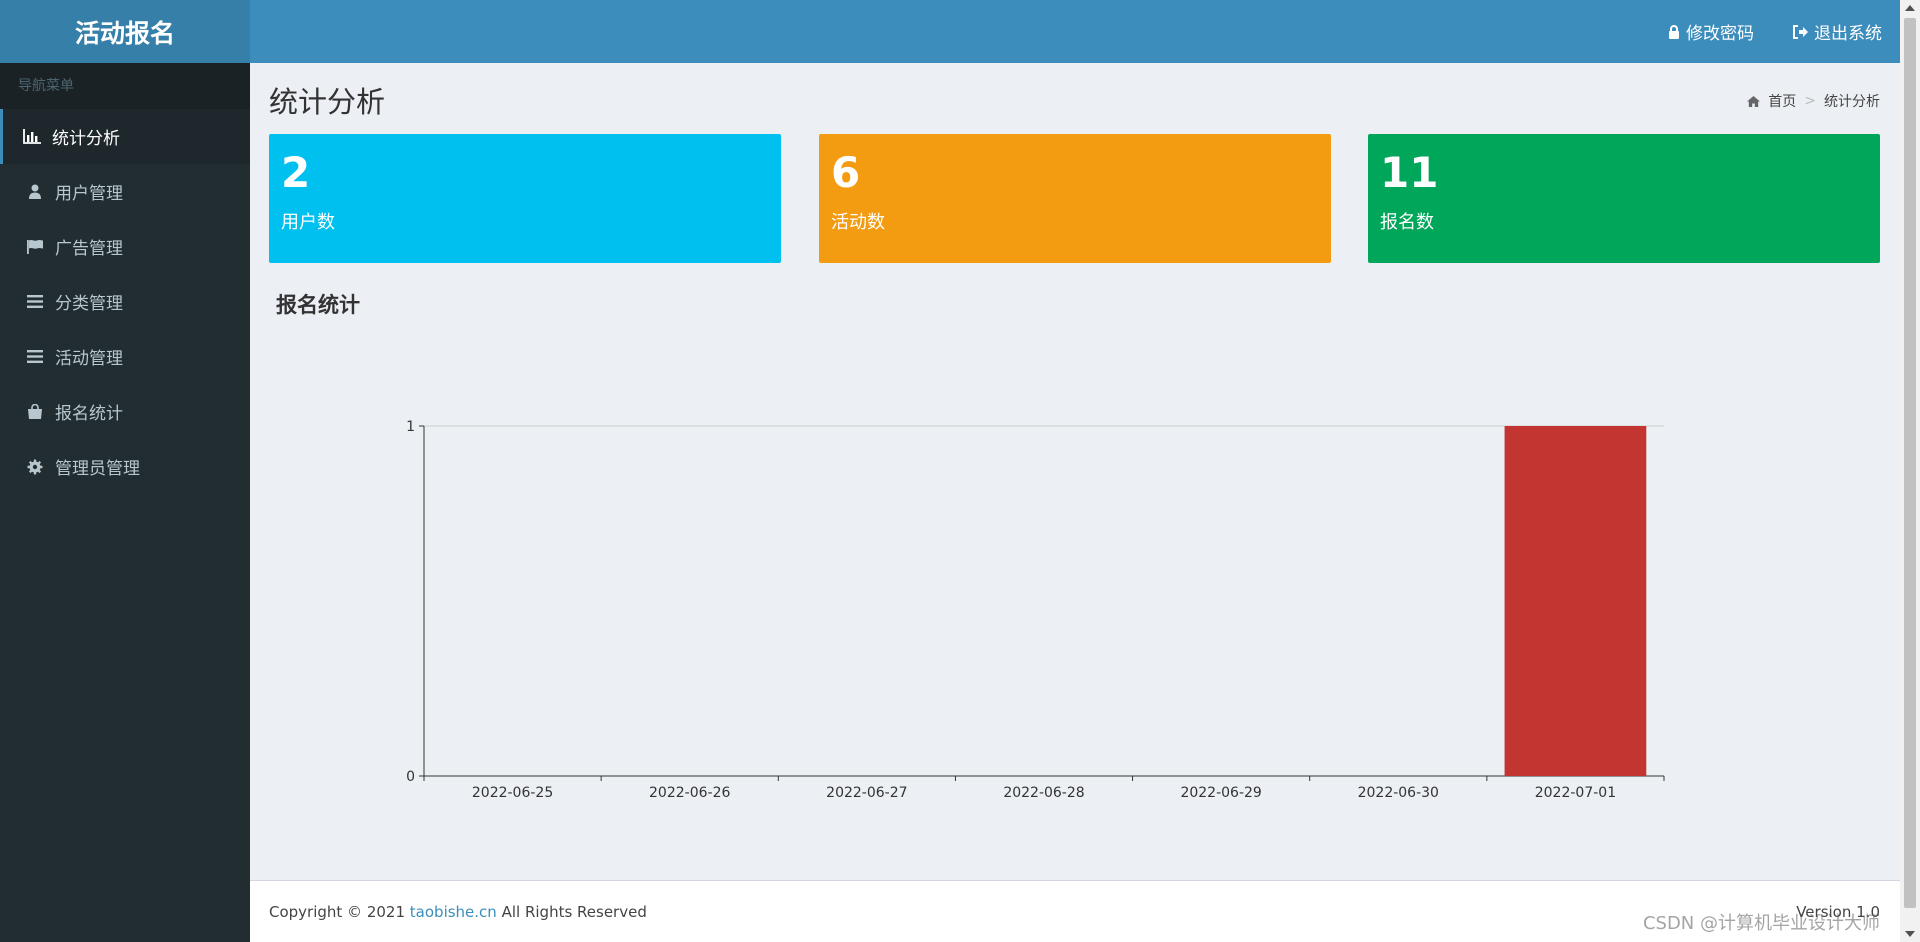 The height and width of the screenshot is (942, 1920). What do you see at coordinates (125, 356) in the screenshot?
I see `sidebar-item-activities: 活动管理` at bounding box center [125, 356].